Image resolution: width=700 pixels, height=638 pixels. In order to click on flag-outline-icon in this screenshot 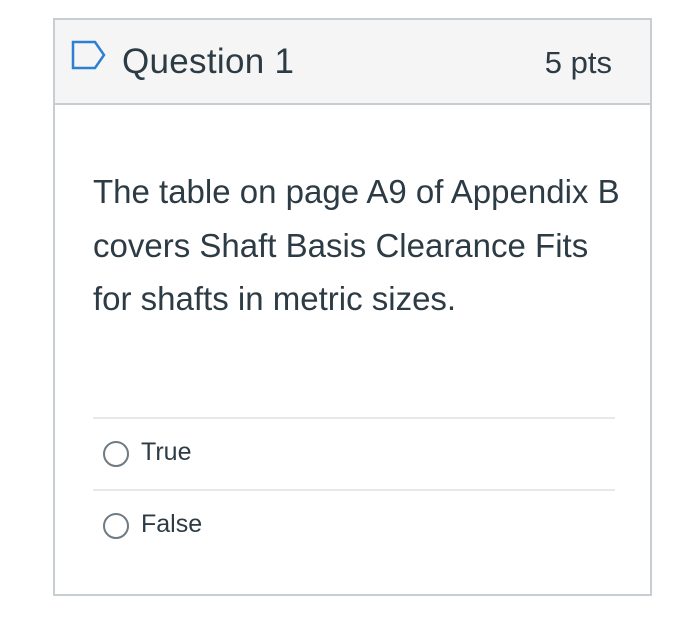, I will do `click(89, 55)`.